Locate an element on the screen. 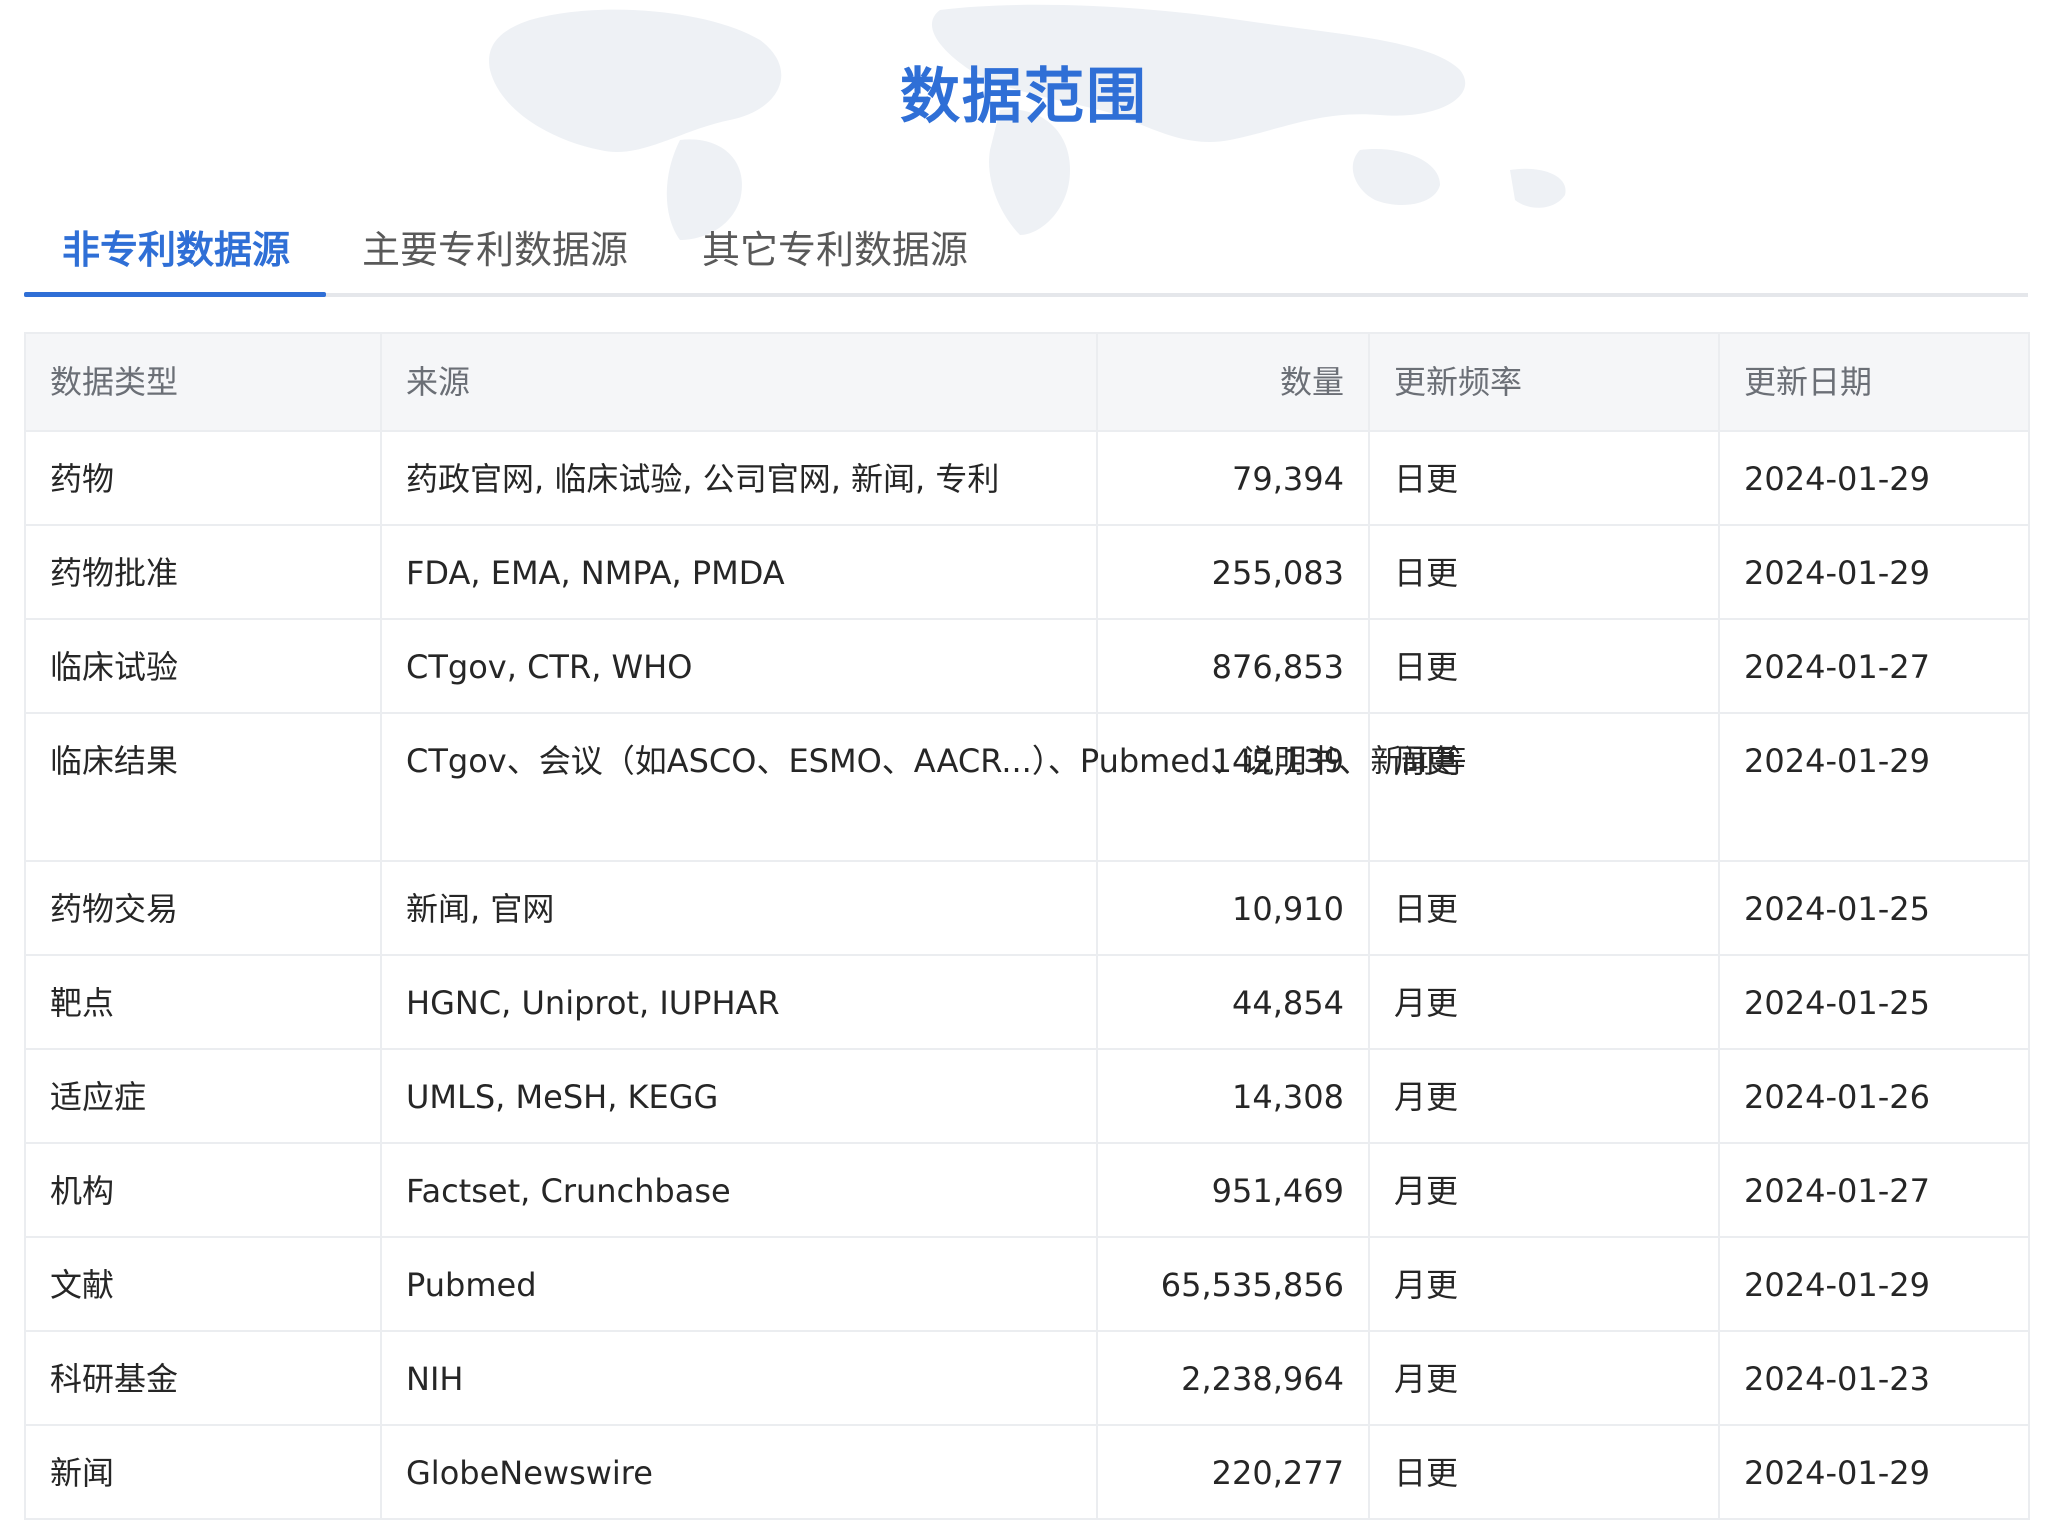 The image size is (2048, 1534). tab-other-patent-sources: 其它专利数据源 is located at coordinates (835, 256).